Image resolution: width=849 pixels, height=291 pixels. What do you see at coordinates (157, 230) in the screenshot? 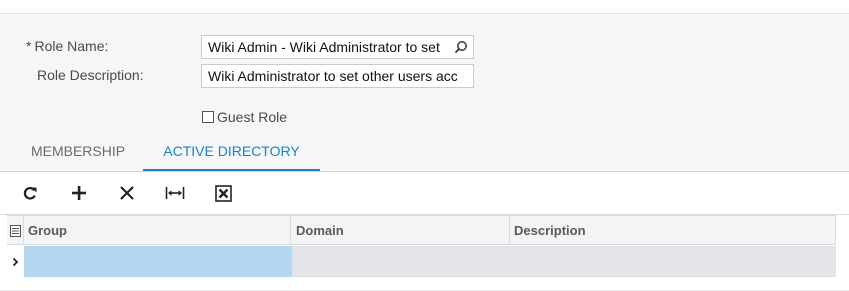
I see `column-header-group: Group` at bounding box center [157, 230].